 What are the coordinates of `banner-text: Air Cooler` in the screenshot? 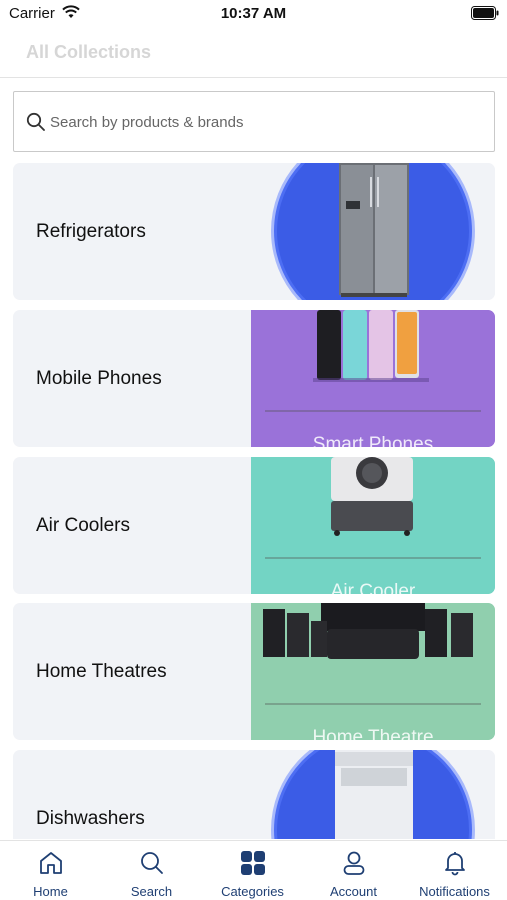 It's located at (373, 587).